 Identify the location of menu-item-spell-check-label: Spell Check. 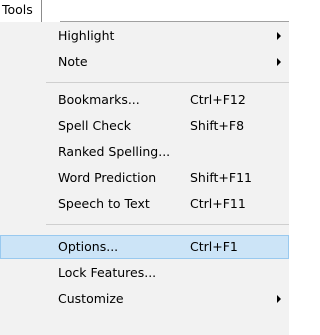
(94, 125).